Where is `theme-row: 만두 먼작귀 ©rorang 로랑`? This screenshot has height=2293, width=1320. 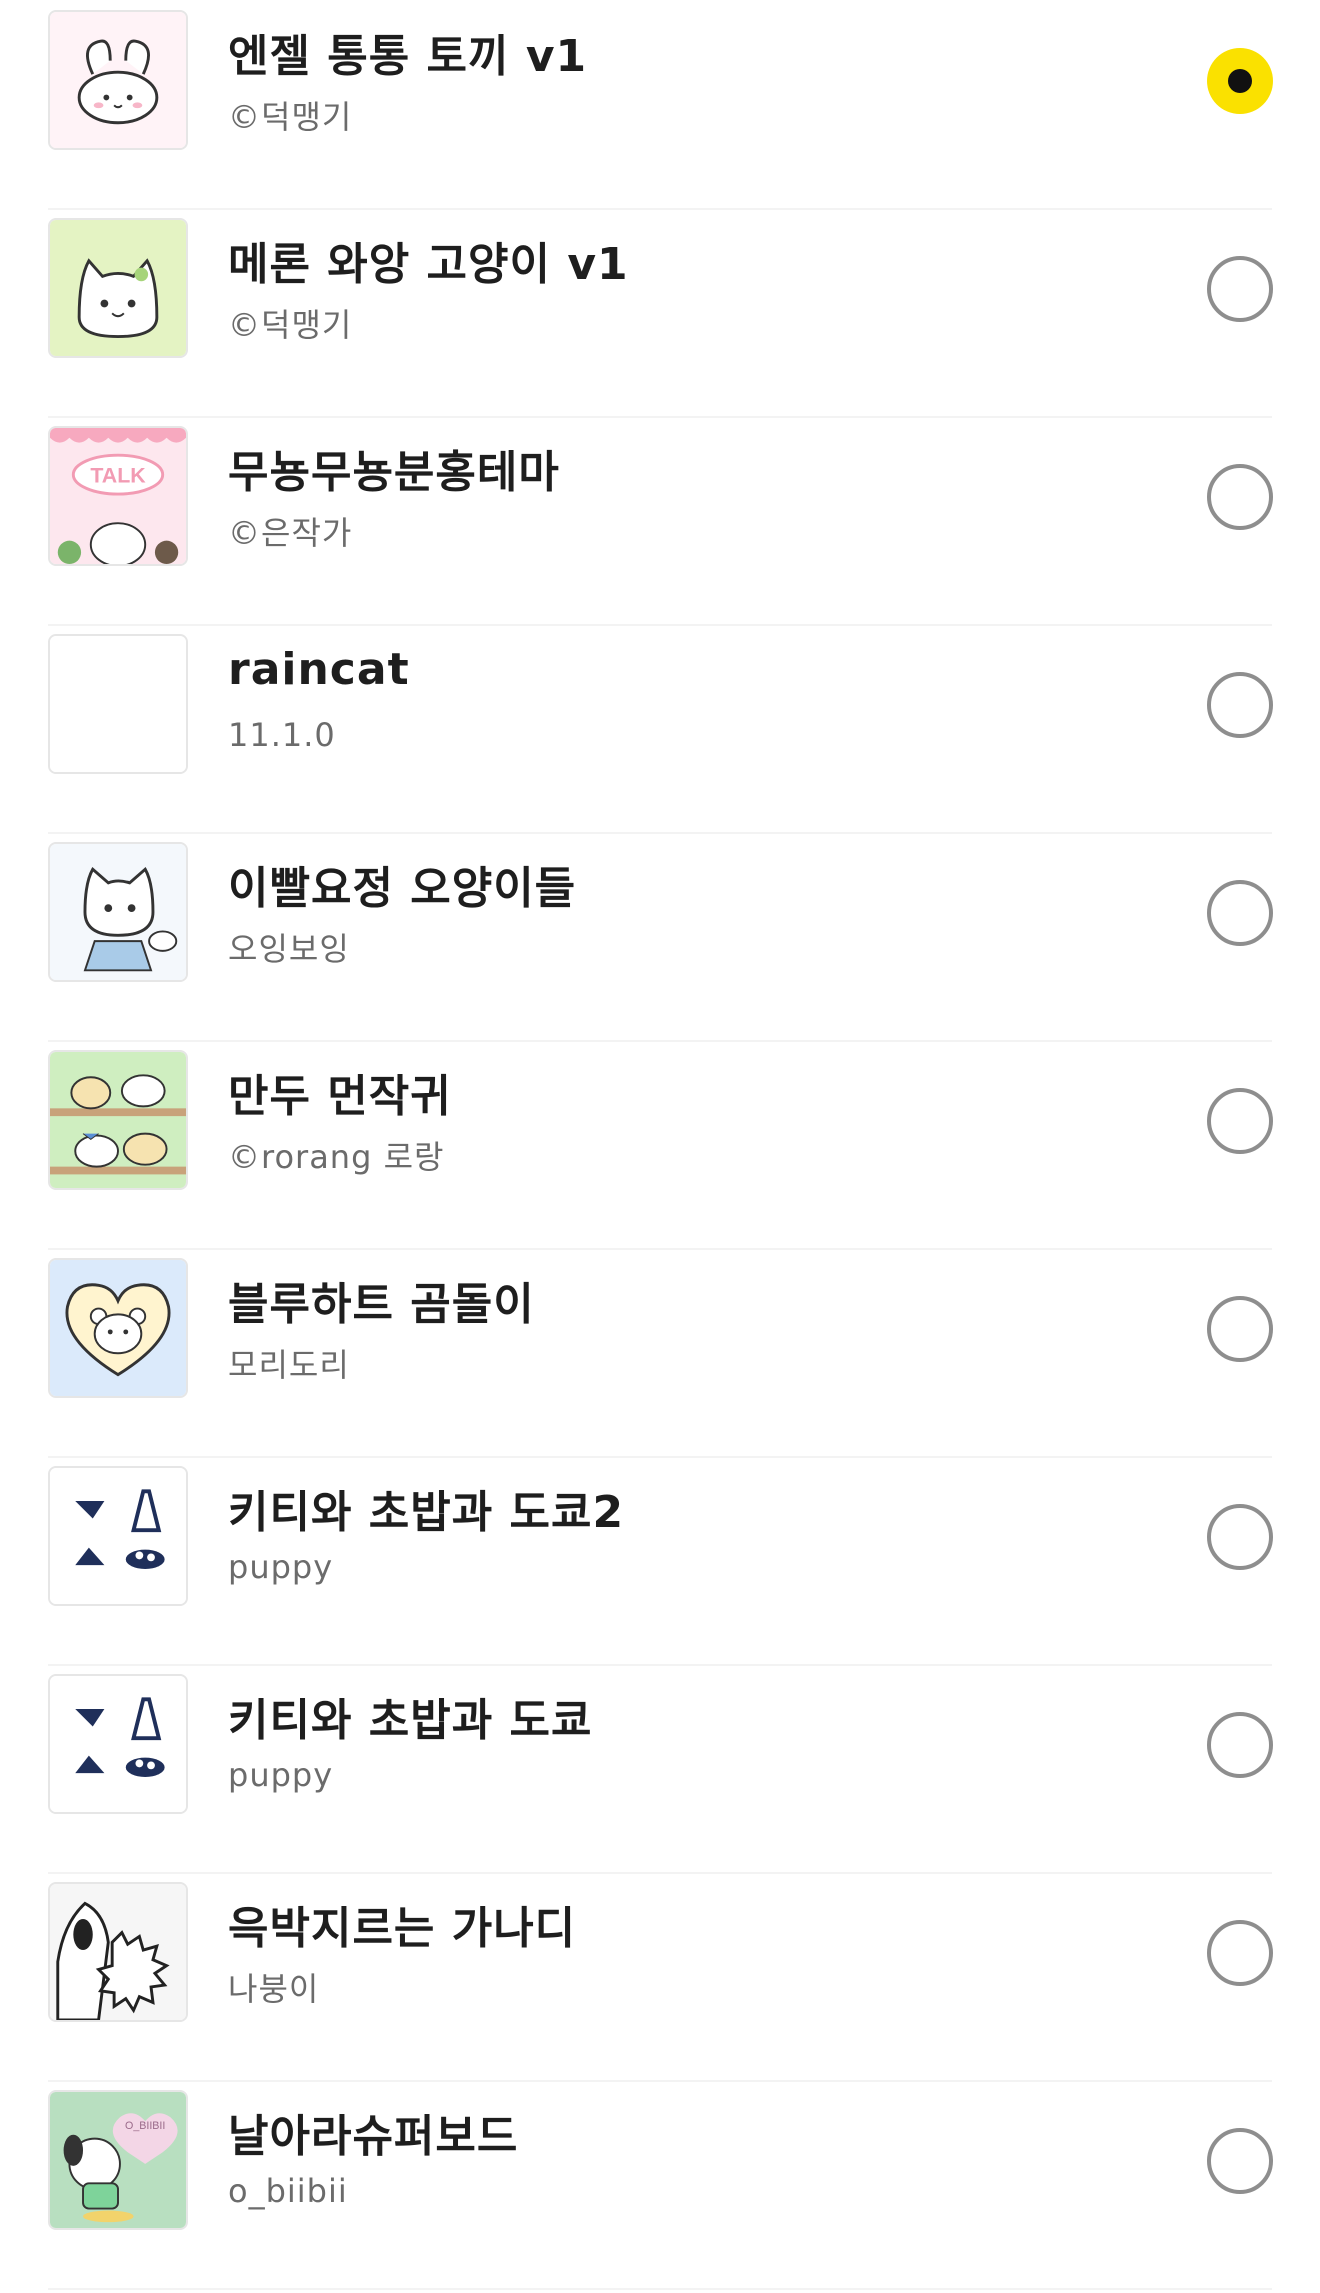
theme-row: 만두 먼작귀 ©rorang 로랑 is located at coordinates (660, 1145).